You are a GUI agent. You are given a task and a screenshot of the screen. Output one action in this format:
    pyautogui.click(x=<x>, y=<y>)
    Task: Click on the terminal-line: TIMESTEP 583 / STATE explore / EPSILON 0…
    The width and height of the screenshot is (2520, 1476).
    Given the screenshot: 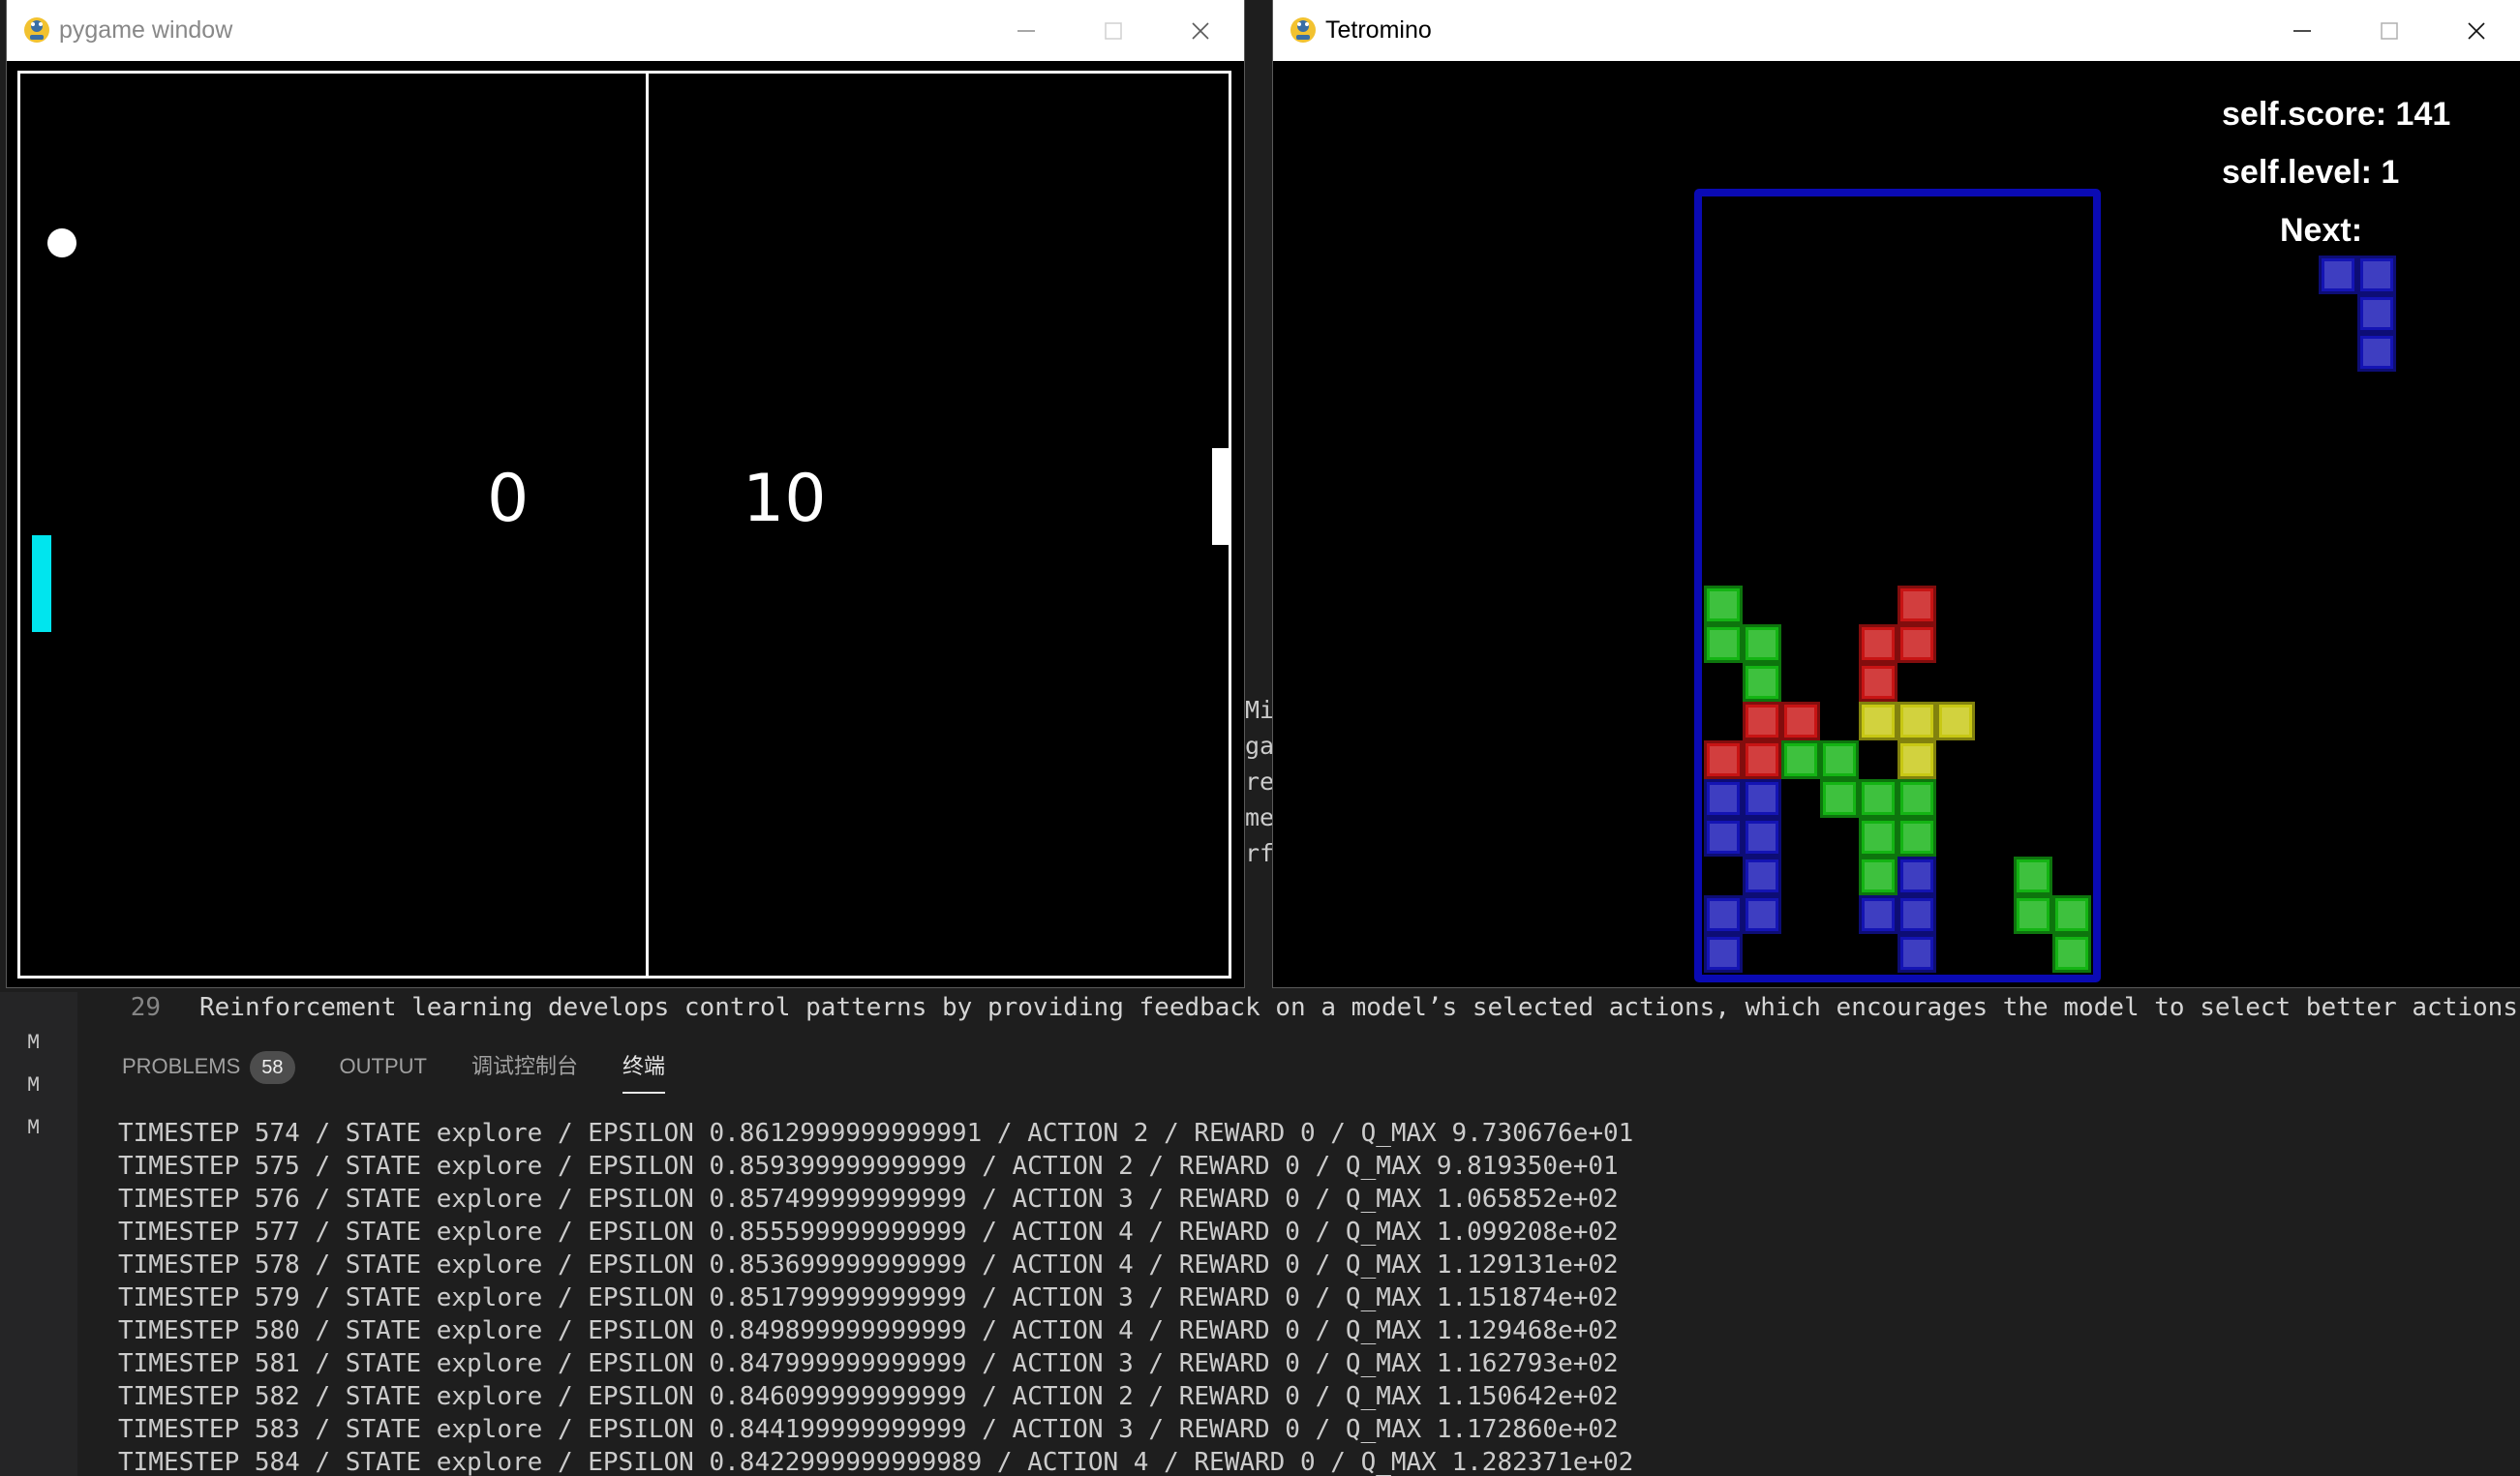 What is the action you would take?
    pyautogui.click(x=868, y=1429)
    